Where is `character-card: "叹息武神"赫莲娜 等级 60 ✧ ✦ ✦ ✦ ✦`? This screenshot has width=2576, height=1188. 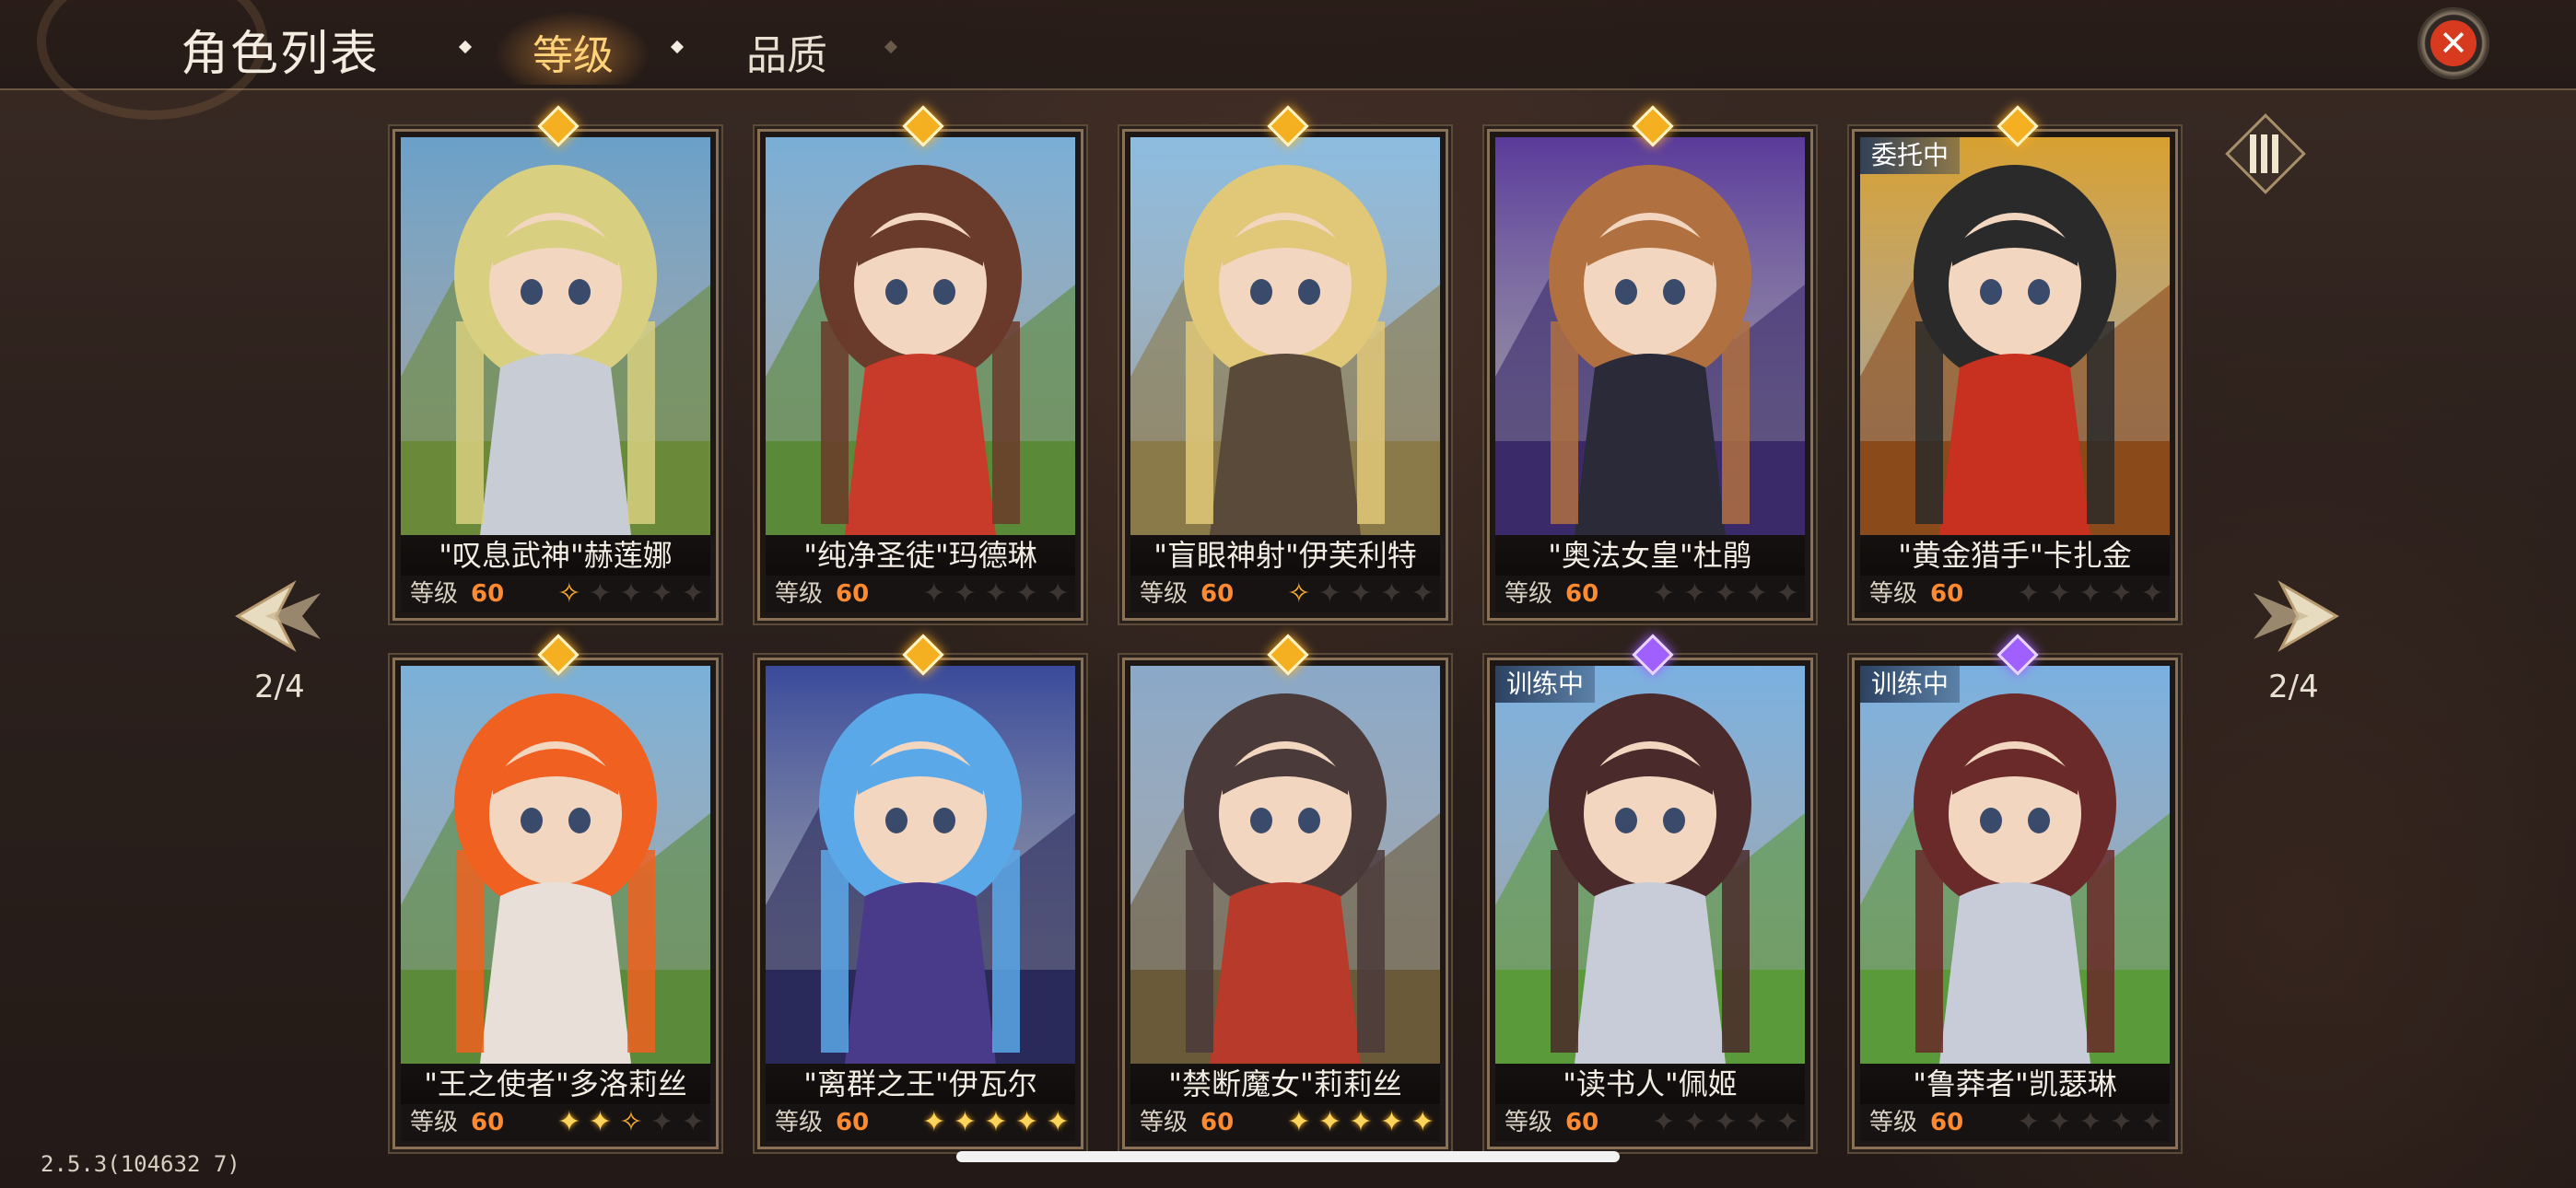
character-card: "叹息武神"赫莲娜 等级 60 ✧ ✦ ✦ ✦ ✦ is located at coordinates (555, 363).